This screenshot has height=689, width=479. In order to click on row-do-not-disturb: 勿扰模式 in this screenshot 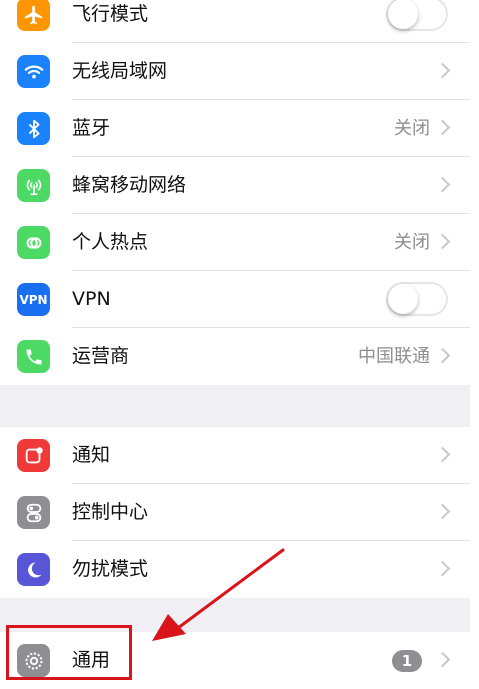, I will do `click(235, 569)`.